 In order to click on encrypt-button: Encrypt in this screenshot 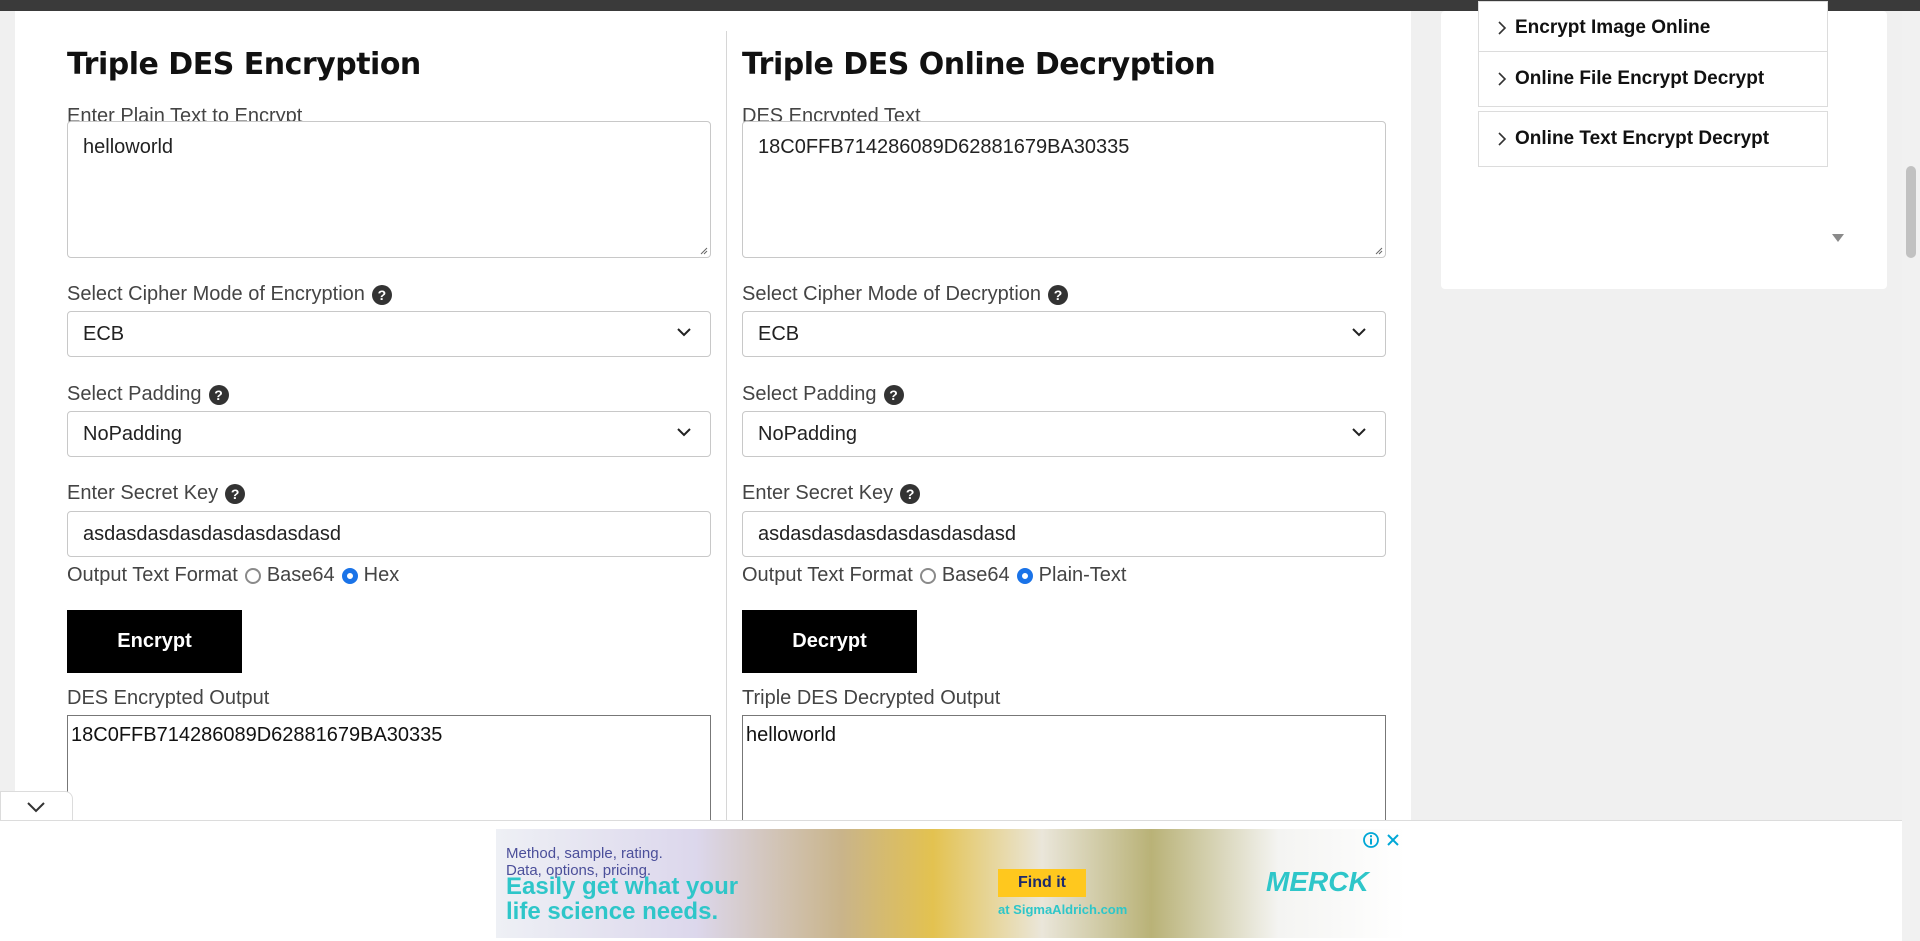, I will do `click(154, 641)`.